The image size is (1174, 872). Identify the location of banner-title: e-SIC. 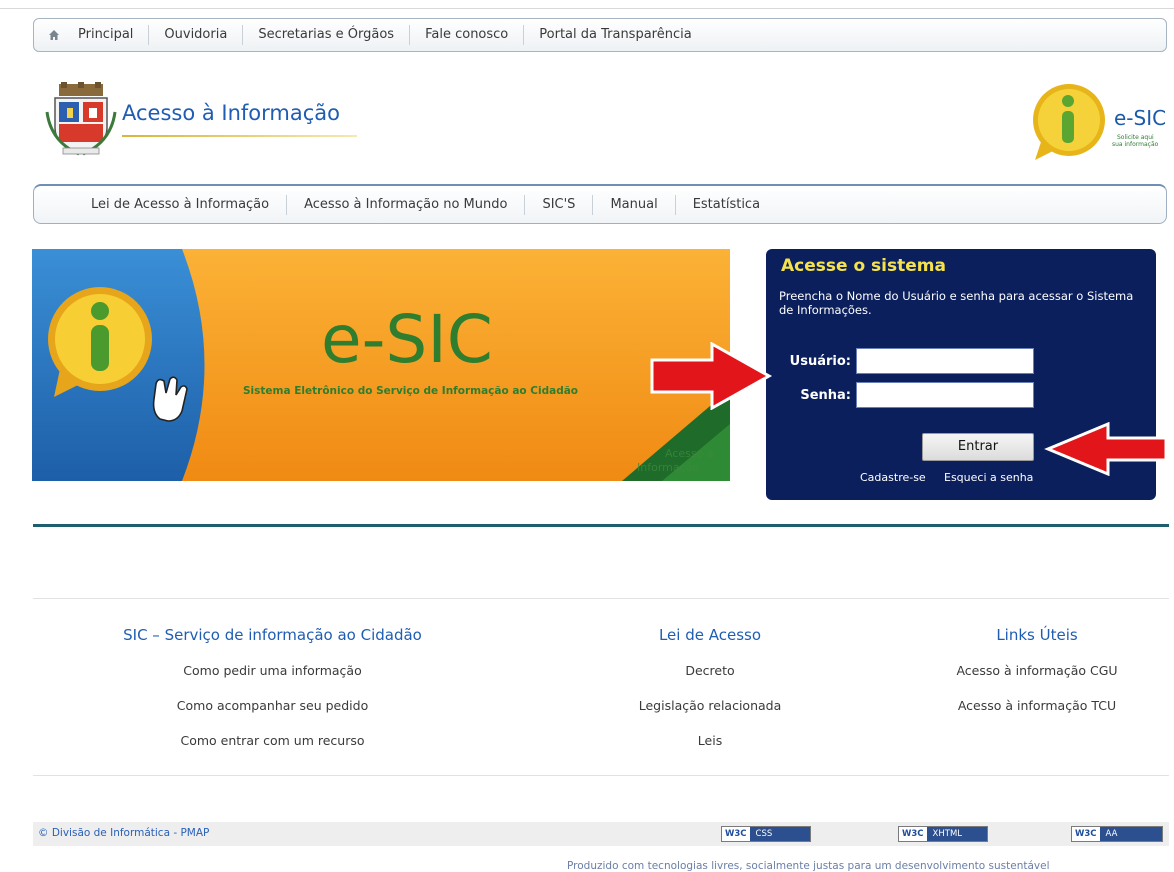
(407, 339).